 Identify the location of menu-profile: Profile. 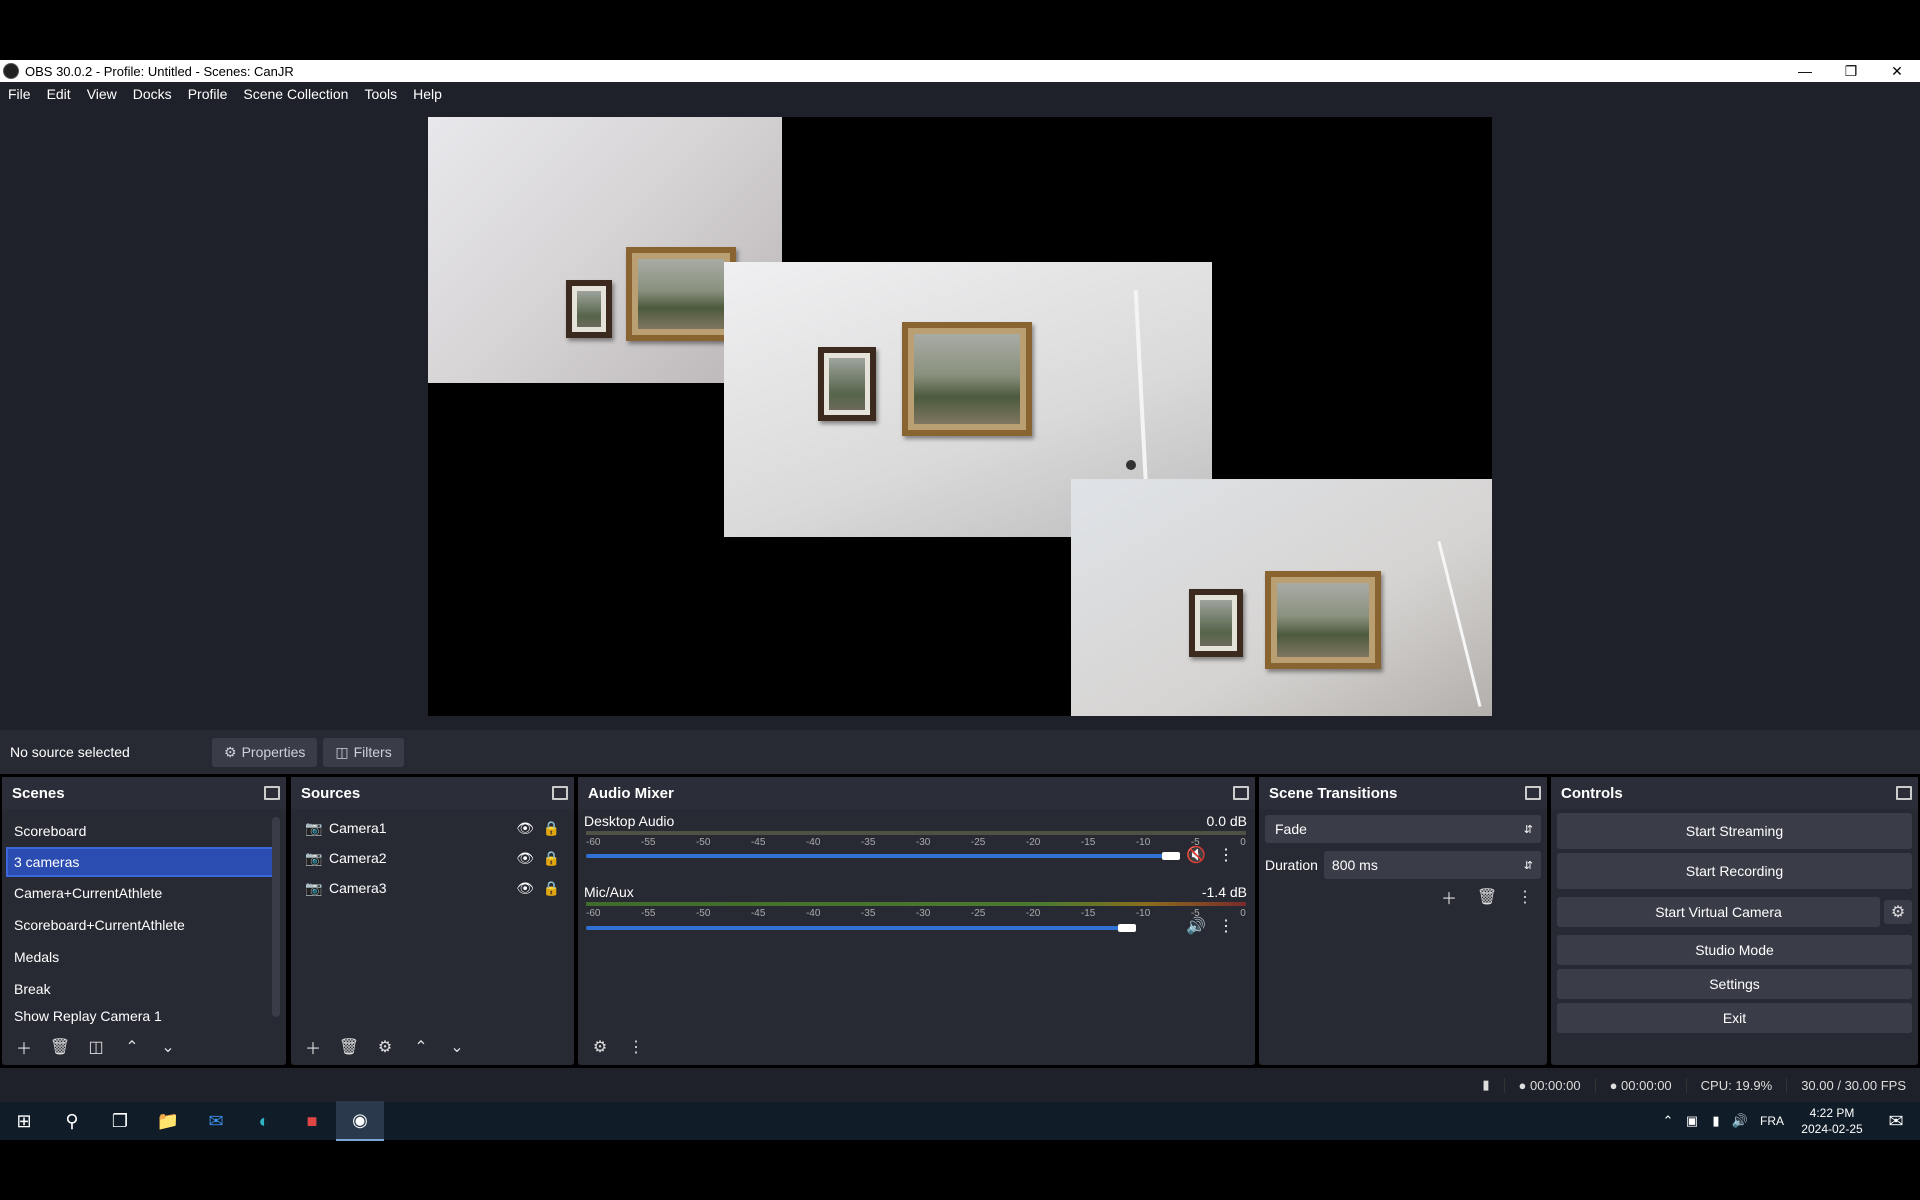
(208, 94).